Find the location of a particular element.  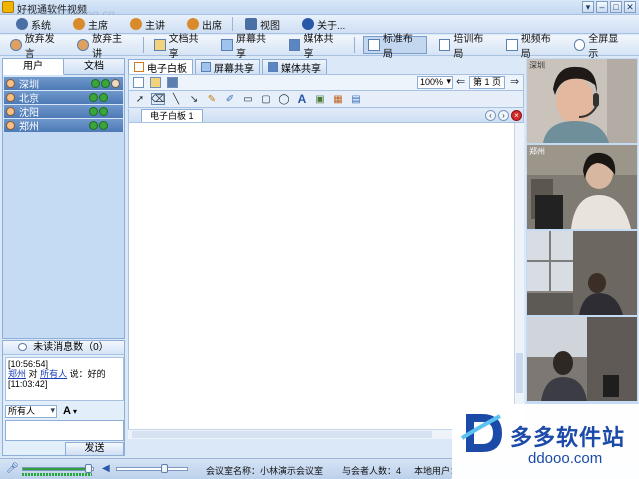

user-name: 郑州 is located at coordinates (29, 127).